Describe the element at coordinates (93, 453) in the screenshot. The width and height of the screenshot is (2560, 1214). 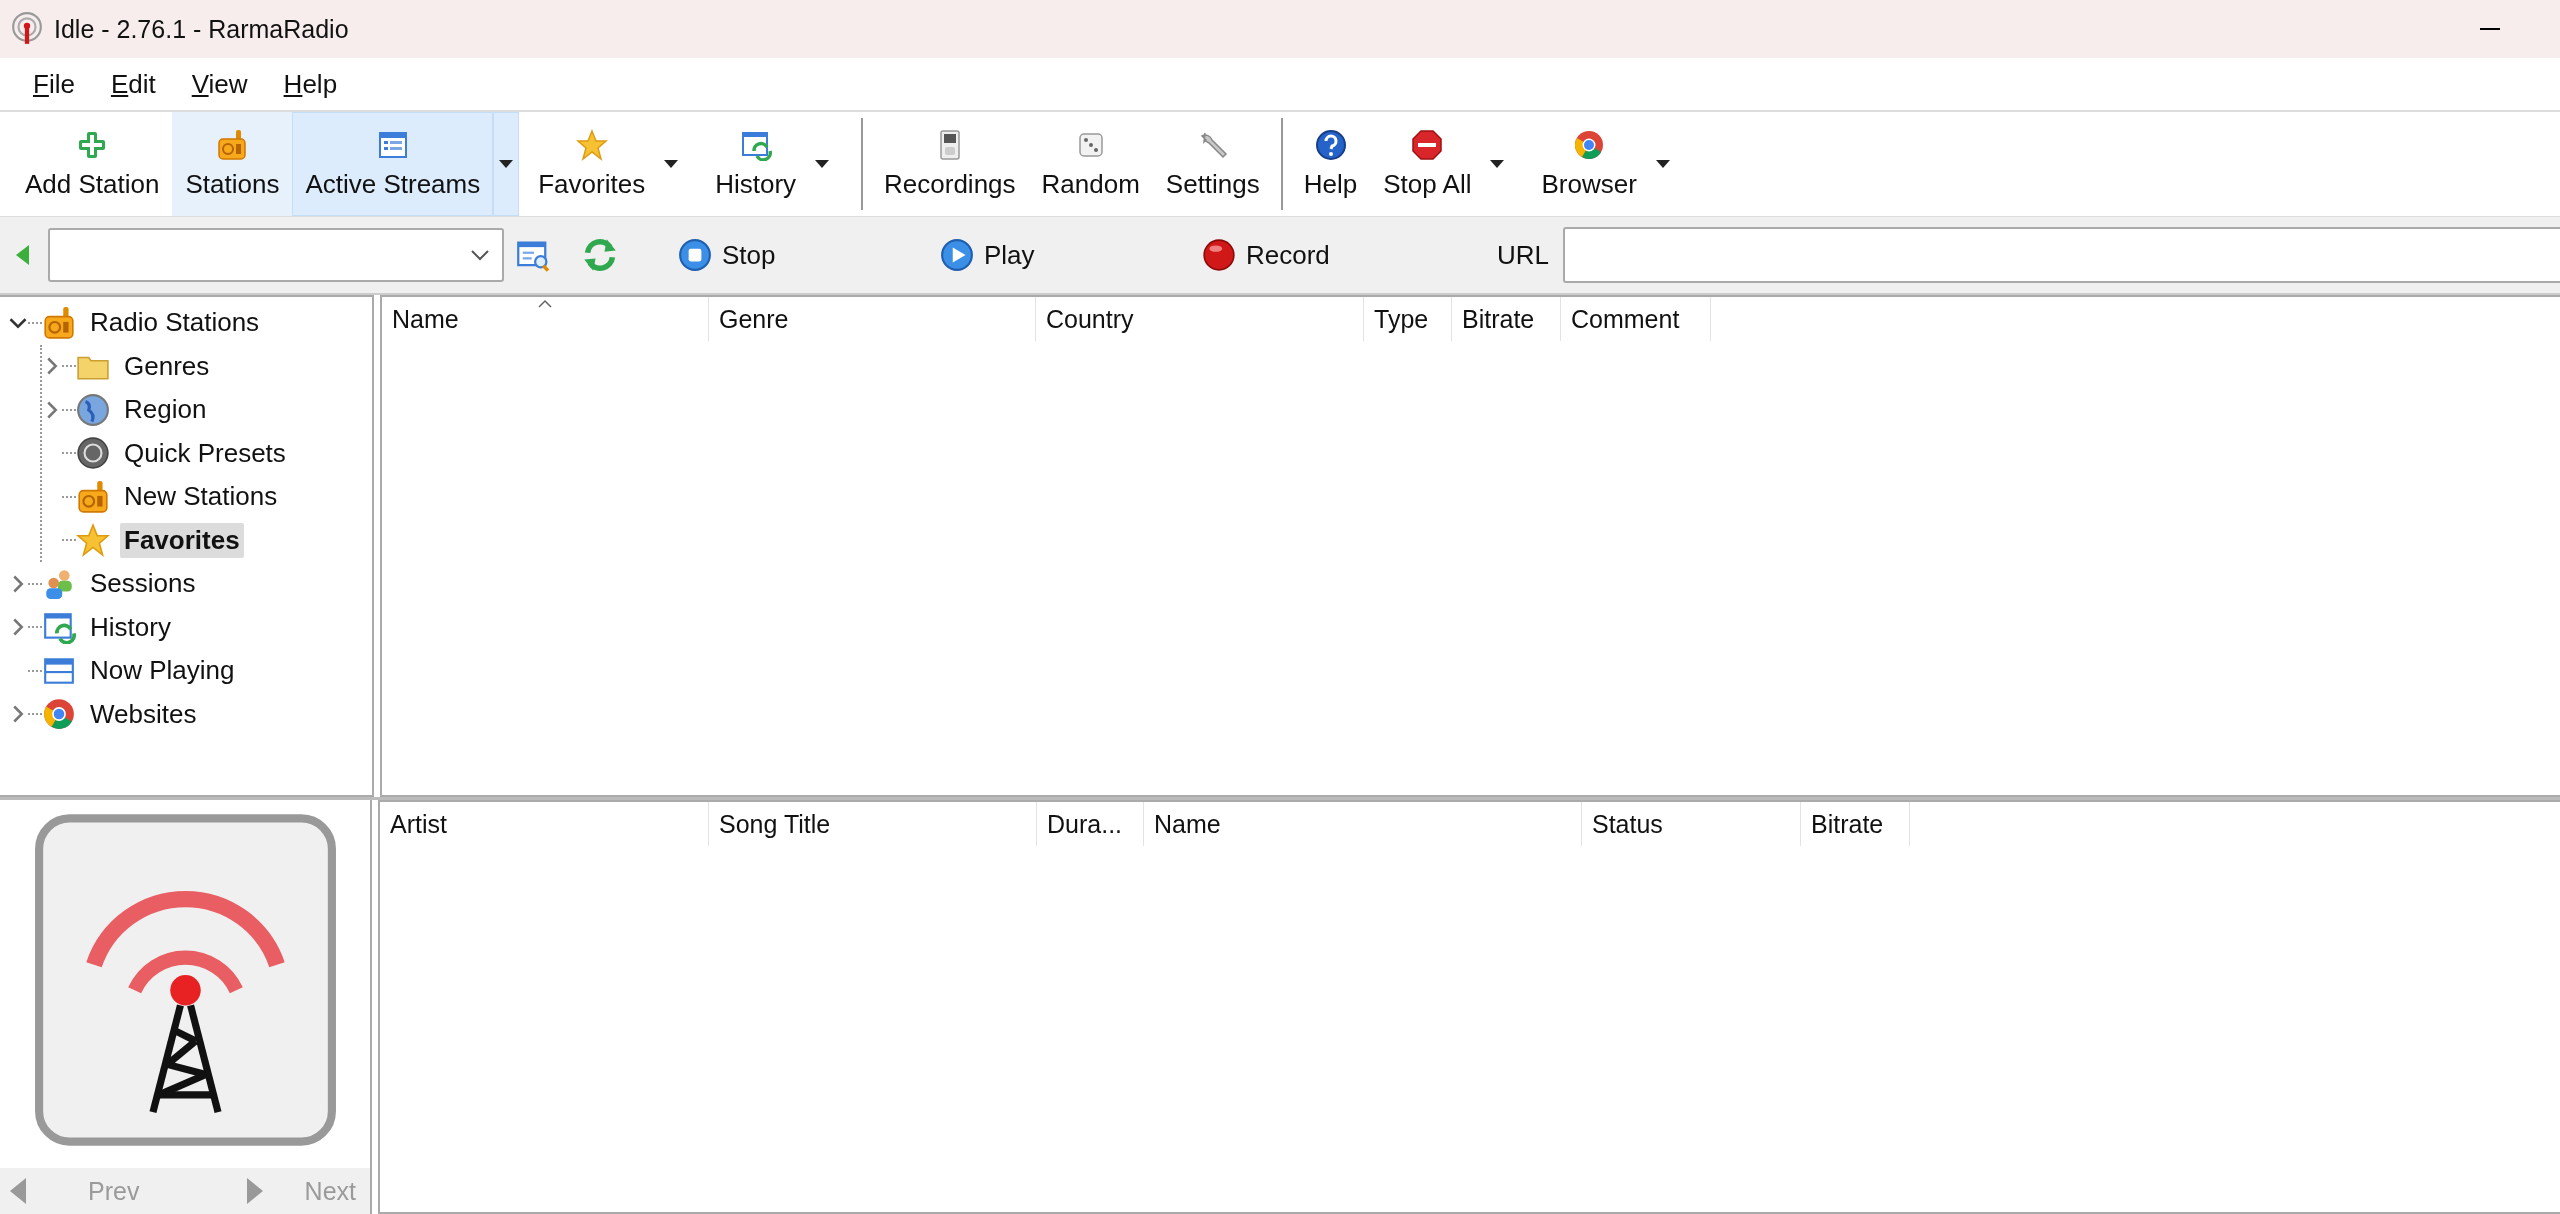
I see `disc-icon` at that location.